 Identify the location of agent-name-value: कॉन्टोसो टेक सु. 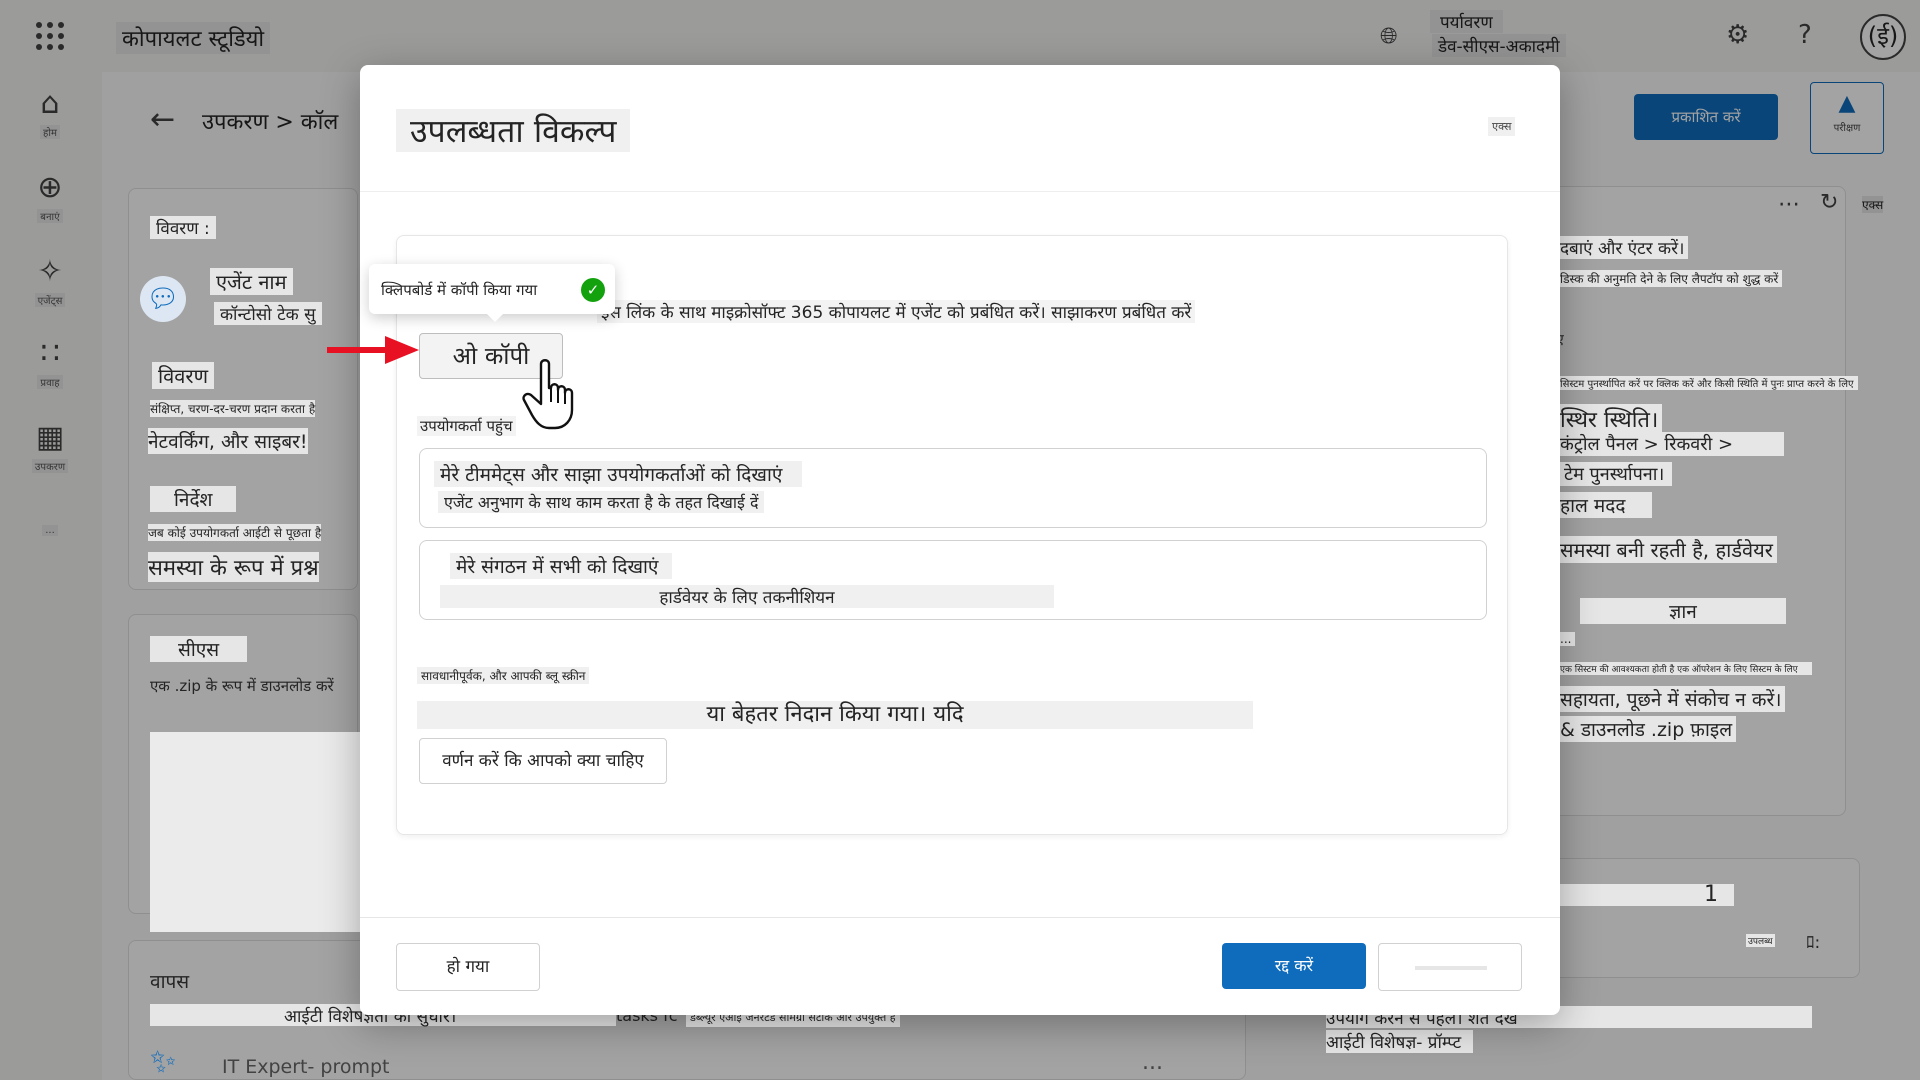
(268, 313).